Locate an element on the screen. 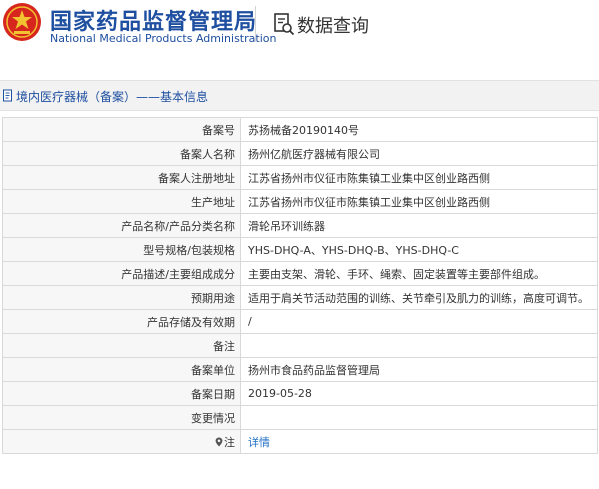  field-label: 预期用途 is located at coordinates (121, 297).